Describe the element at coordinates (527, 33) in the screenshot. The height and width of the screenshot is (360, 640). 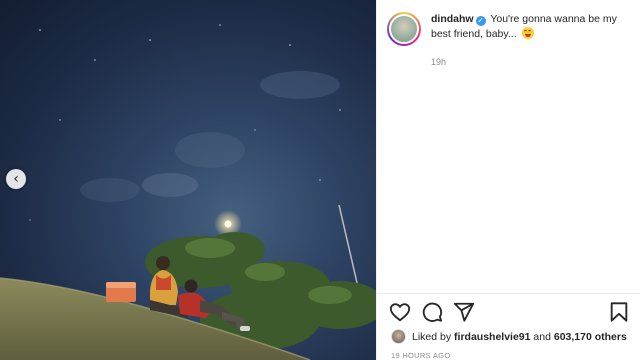
I see `savoring-food-emoji-icon` at that location.